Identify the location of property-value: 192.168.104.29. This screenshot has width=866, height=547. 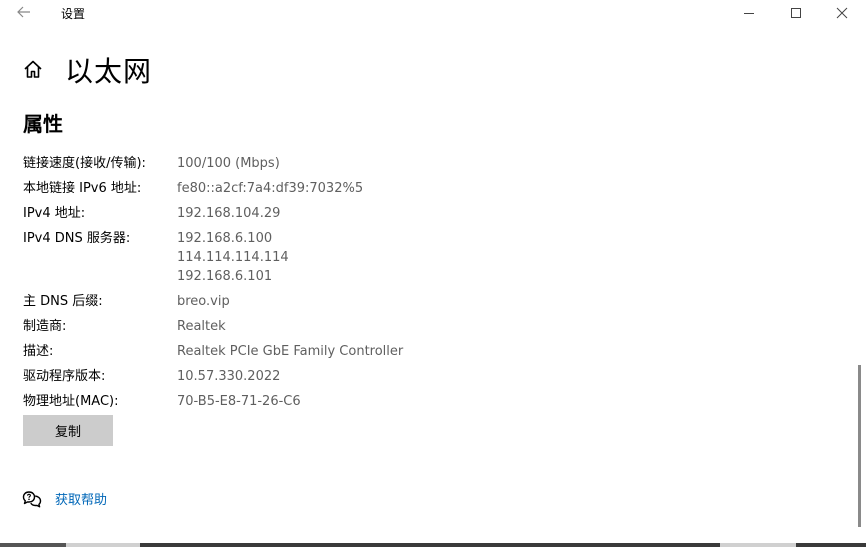
(228, 213).